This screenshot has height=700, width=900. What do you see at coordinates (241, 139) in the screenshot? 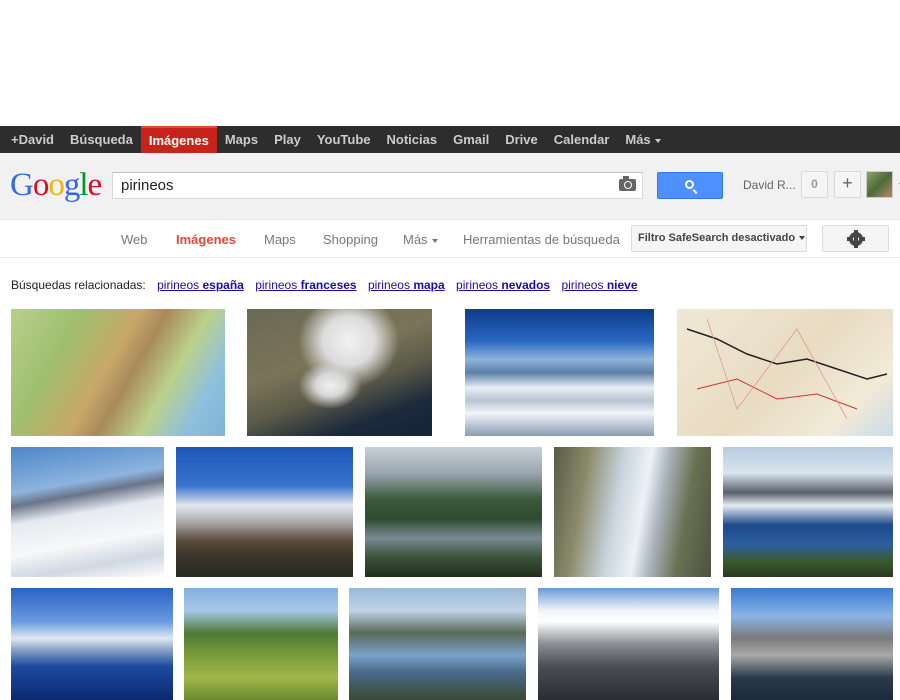
I see `topbar-item-maps: Maps` at bounding box center [241, 139].